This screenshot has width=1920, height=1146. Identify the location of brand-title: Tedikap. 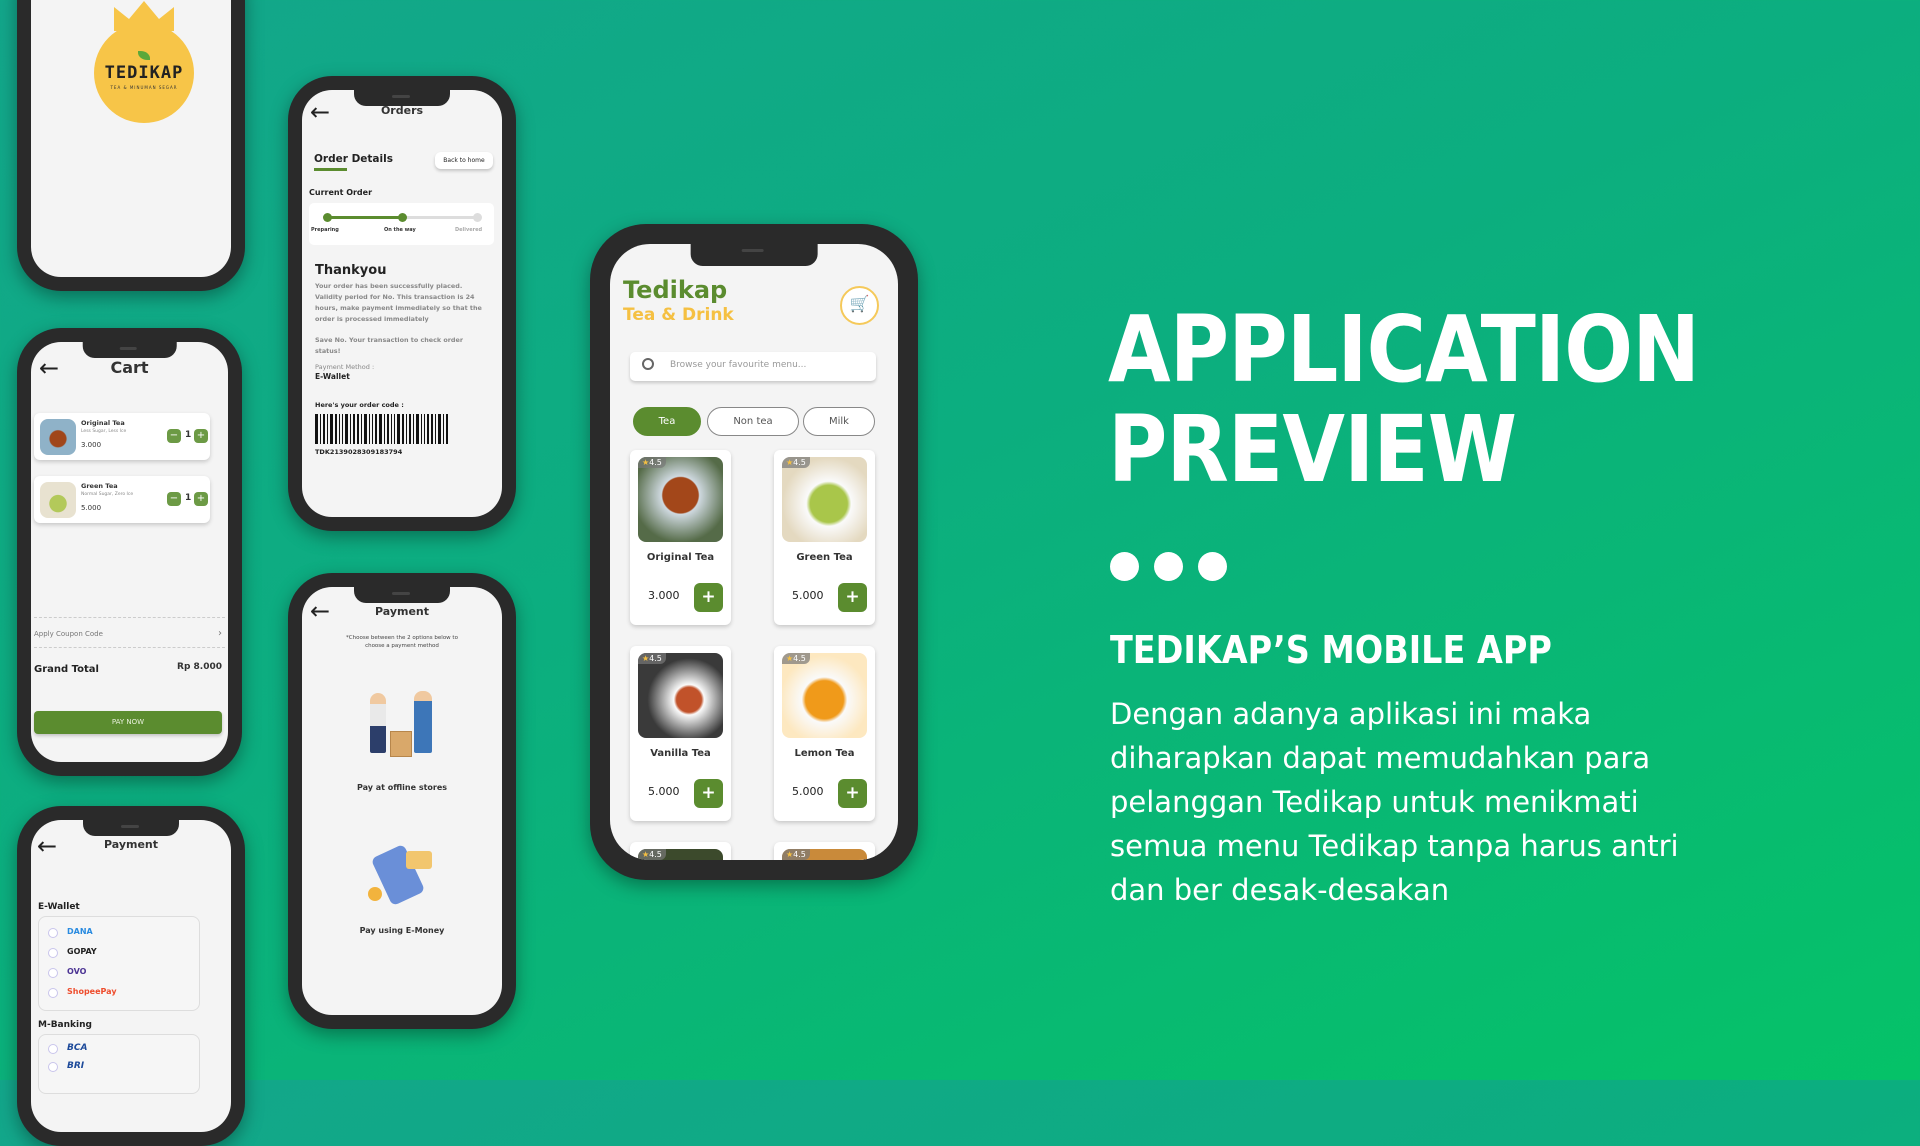
(675, 290).